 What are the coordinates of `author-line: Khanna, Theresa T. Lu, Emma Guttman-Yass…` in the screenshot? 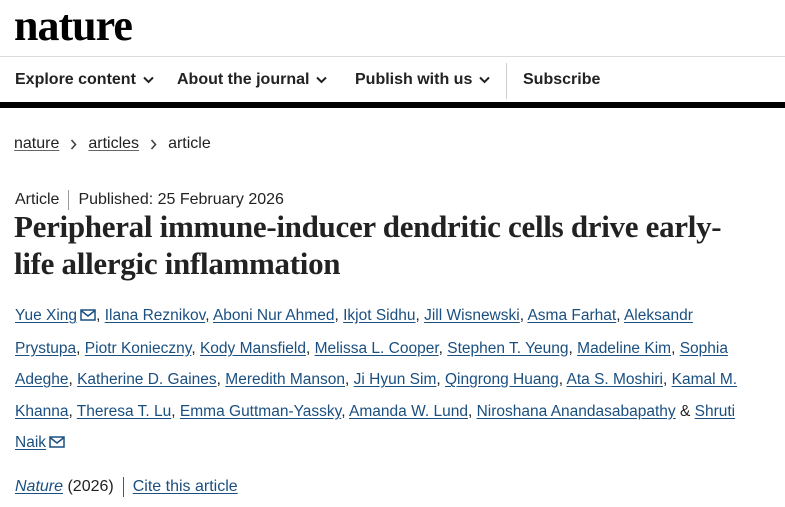 It's located at (375, 411).